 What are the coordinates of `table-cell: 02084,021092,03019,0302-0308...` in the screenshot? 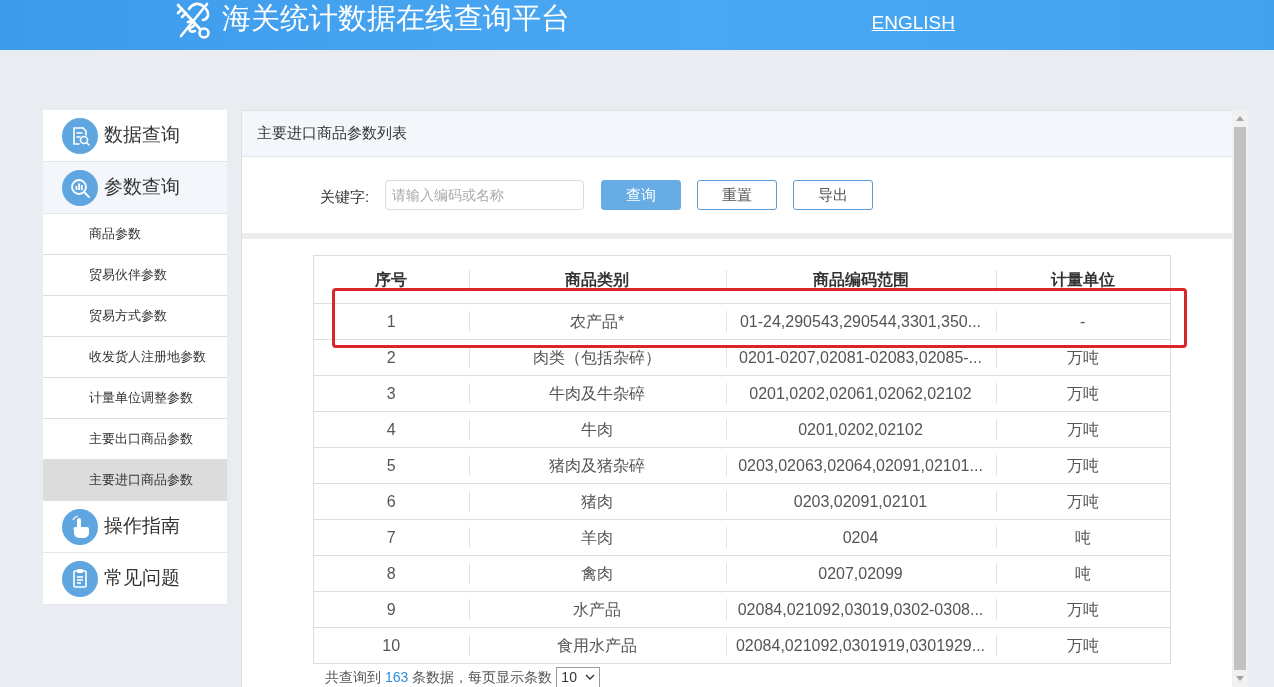 It's located at (860, 609).